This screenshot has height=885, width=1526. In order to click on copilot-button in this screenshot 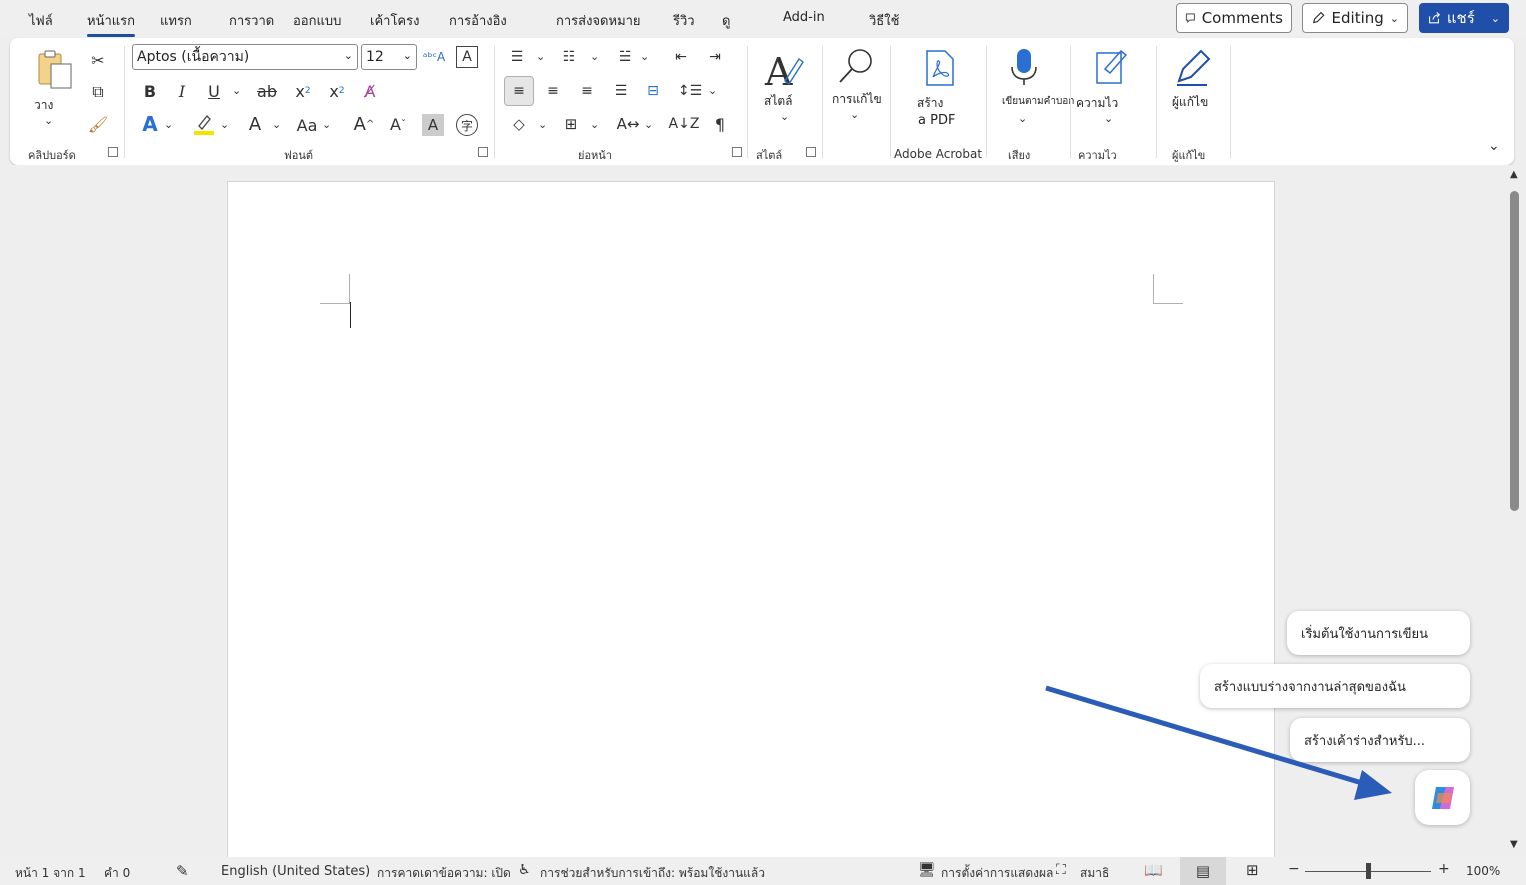, I will do `click(1442, 797)`.